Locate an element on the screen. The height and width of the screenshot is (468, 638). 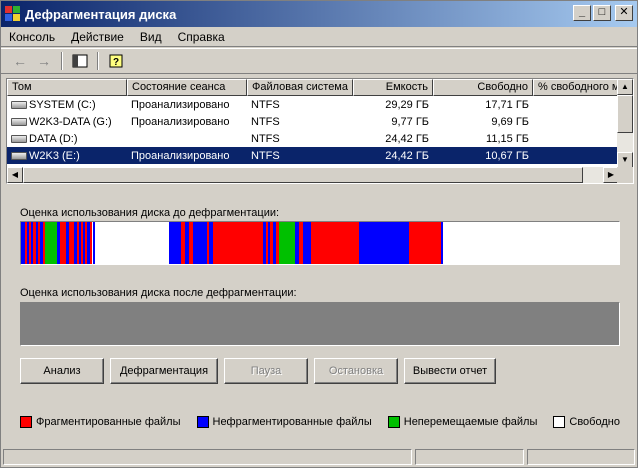
menu-bar: Консоль Действие Вид Справка is located at coordinates (319, 37).